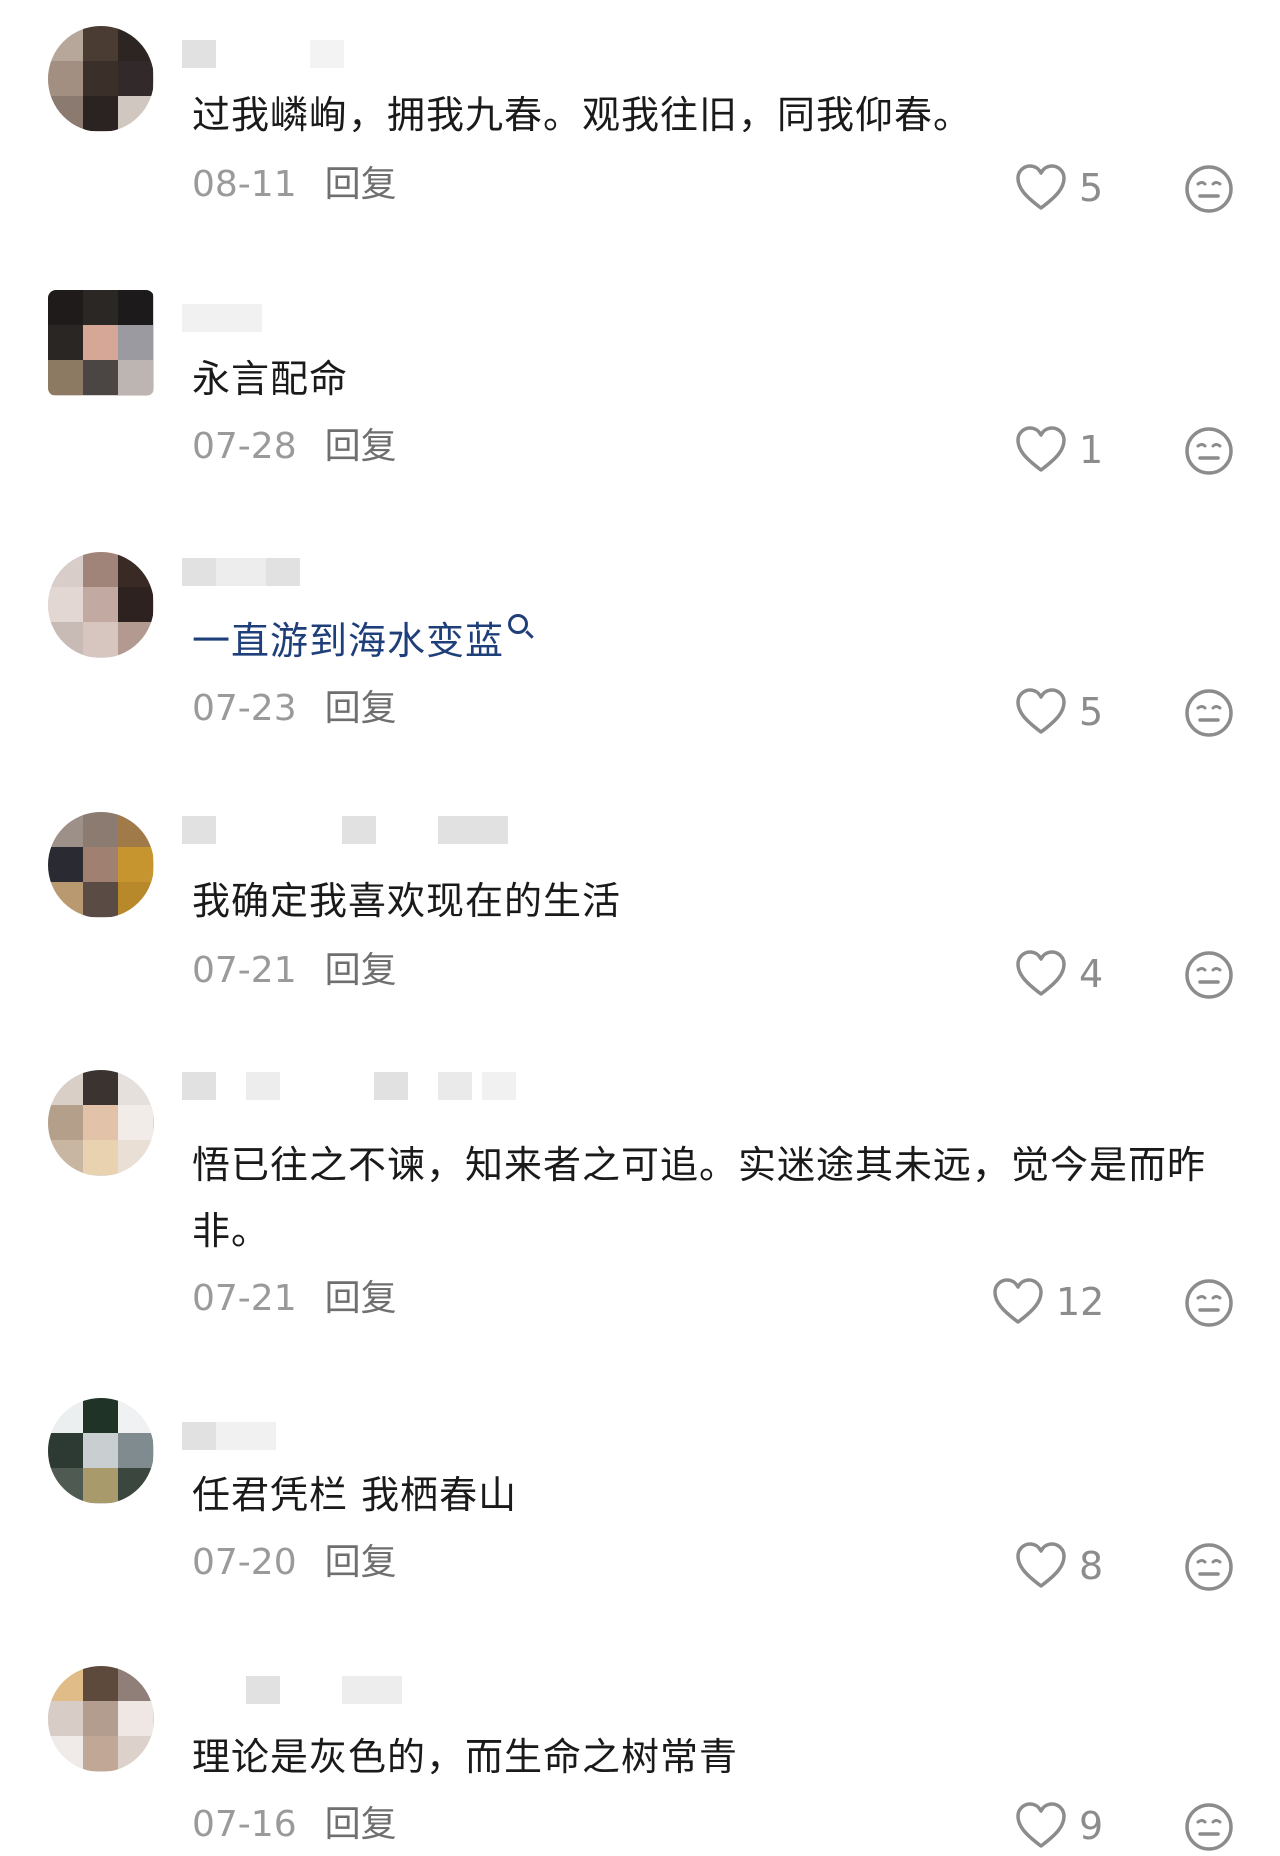  What do you see at coordinates (270, 379) in the screenshot?
I see `comment-text: 永言配命` at bounding box center [270, 379].